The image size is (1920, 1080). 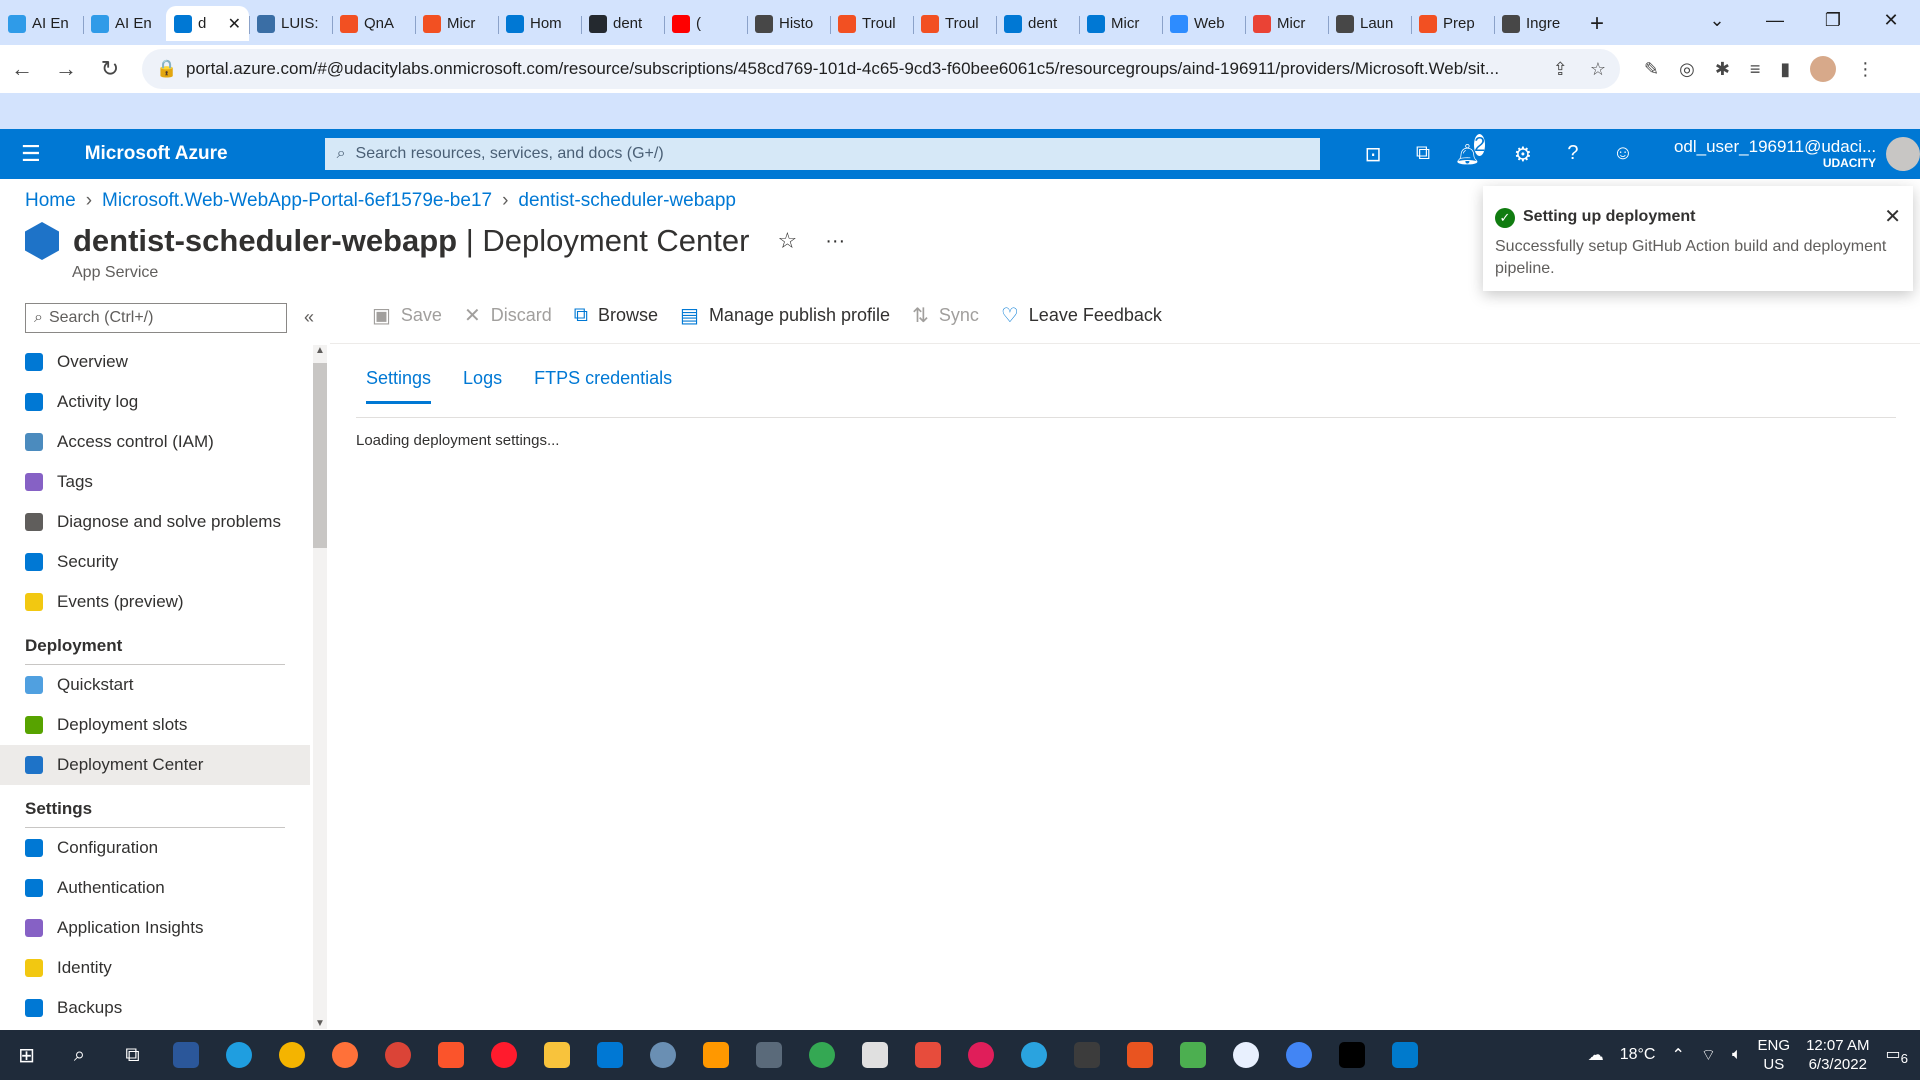 What do you see at coordinates (1823, 69) in the screenshot?
I see `profile-avatar` at bounding box center [1823, 69].